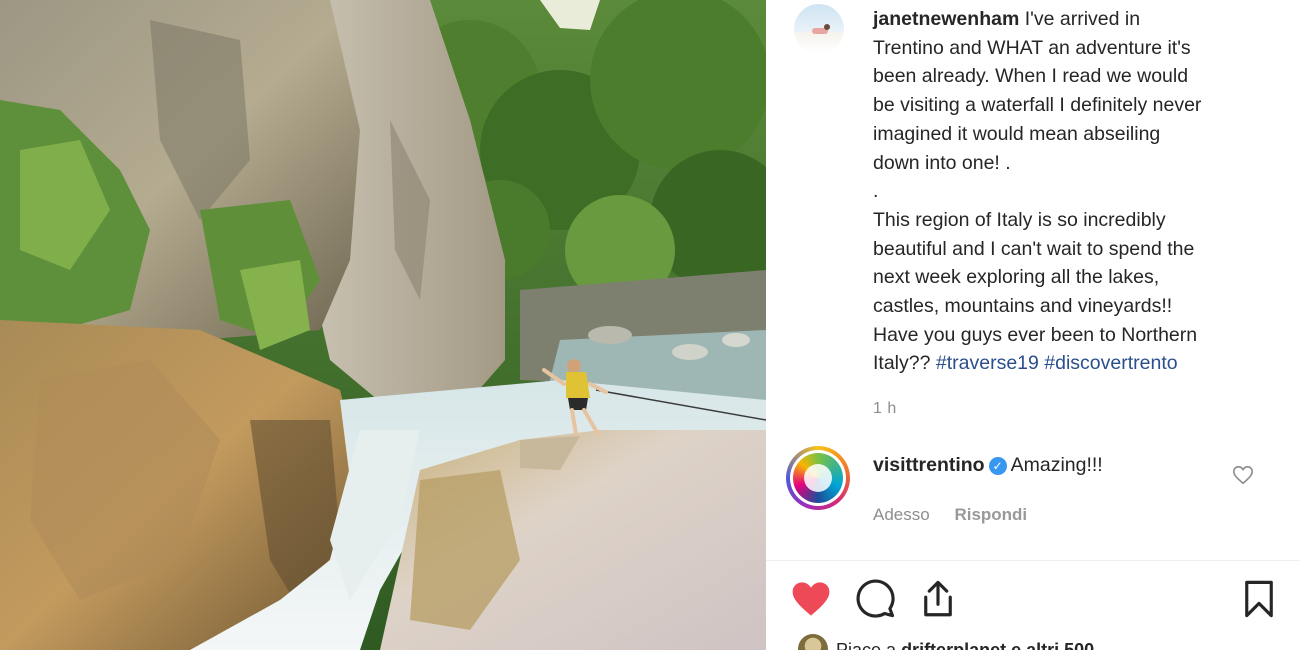 The image size is (1300, 650). Describe the element at coordinates (1016, 277) in the screenshot. I see `caption-line: next week exploring all the lakes,` at that location.